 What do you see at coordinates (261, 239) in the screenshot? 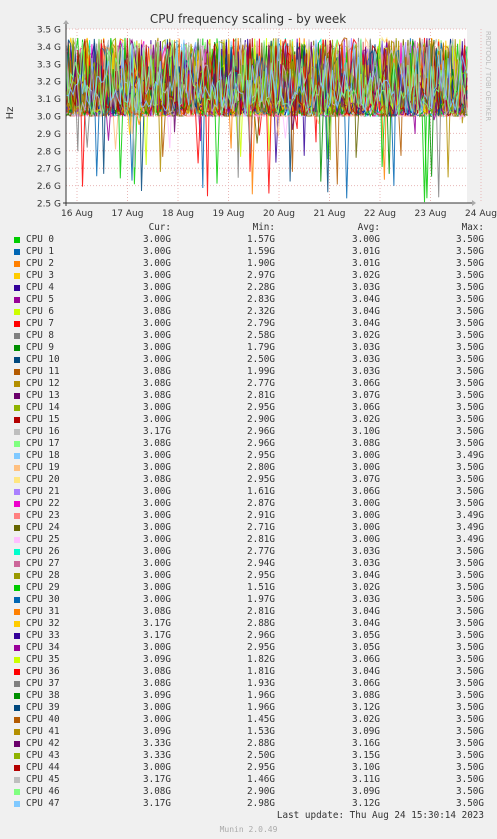
I see `legend-min: 1.57G` at bounding box center [261, 239].